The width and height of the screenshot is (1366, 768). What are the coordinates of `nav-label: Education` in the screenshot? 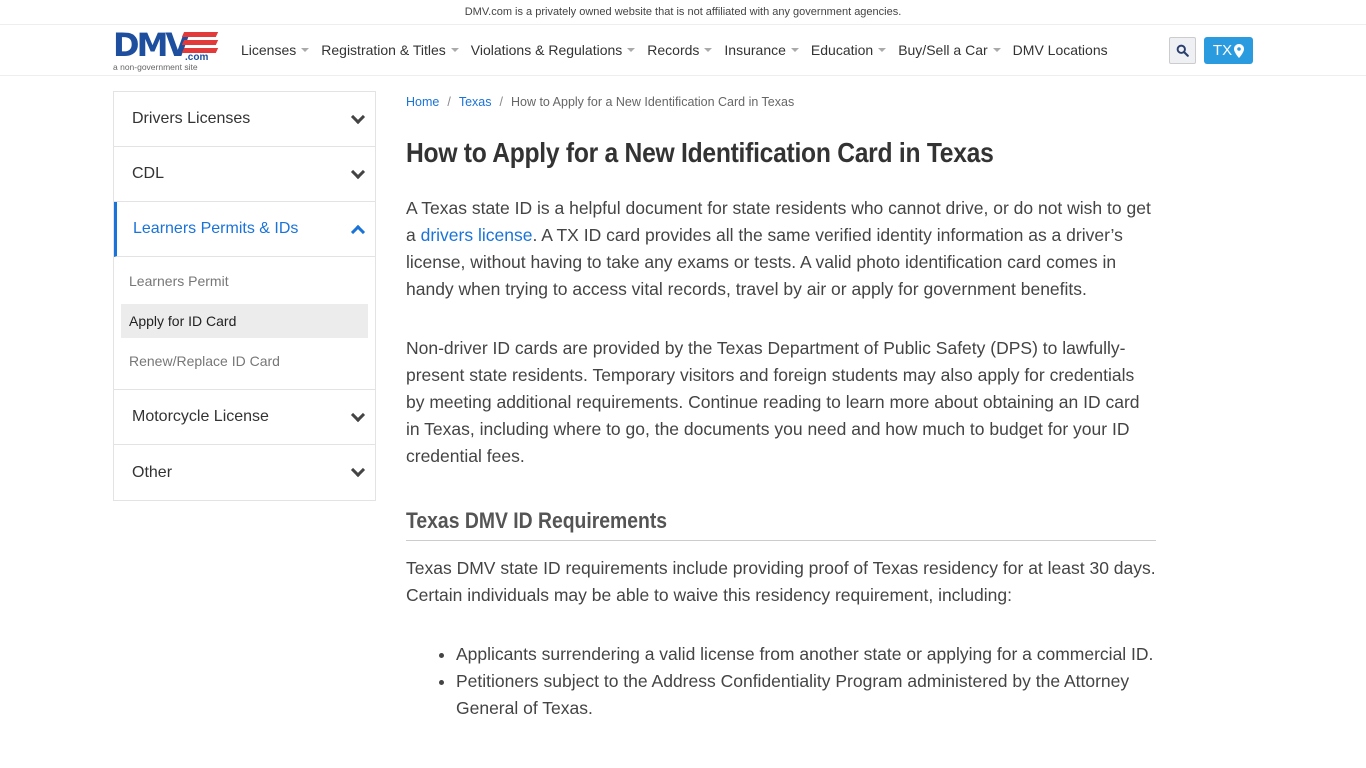 It's located at (842, 50).